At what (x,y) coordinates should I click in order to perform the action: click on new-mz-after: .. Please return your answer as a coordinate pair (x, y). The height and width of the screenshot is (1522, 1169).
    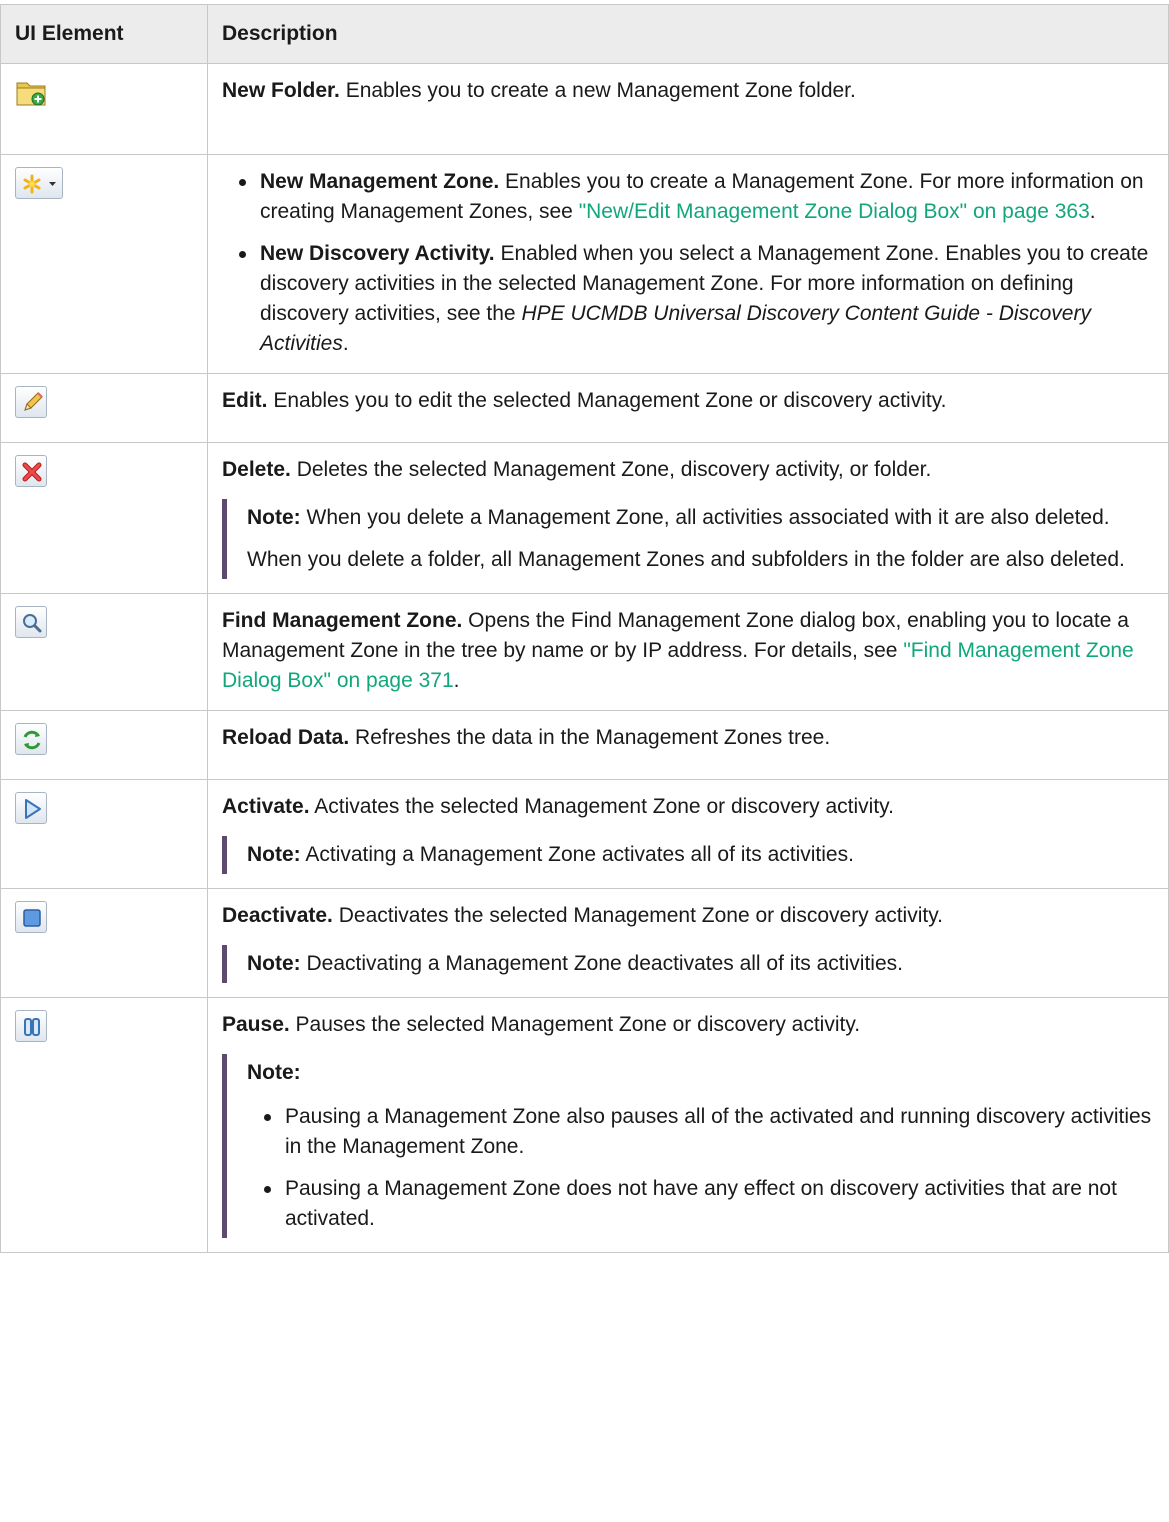
    Looking at the image, I should click on (1092, 211).